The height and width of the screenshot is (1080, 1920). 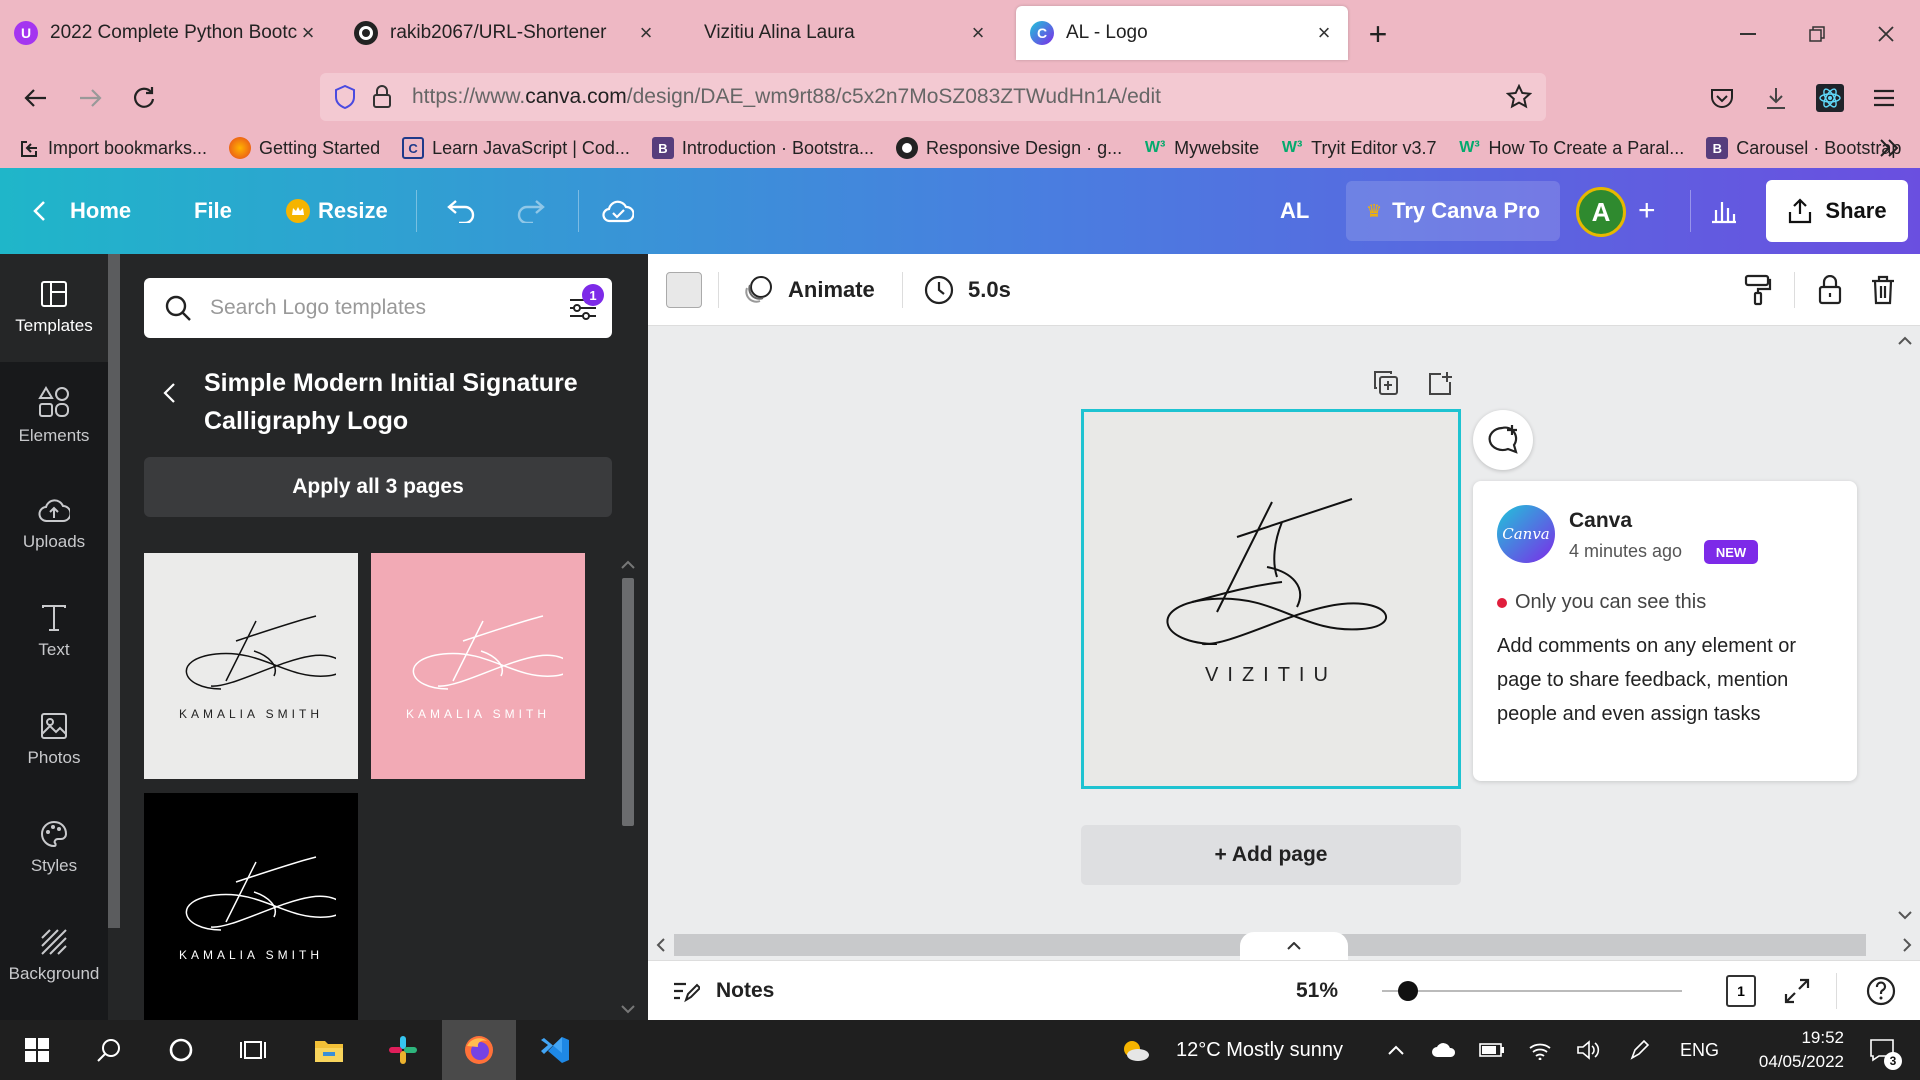 What do you see at coordinates (1540, 1050) in the screenshot?
I see `wifi-icon` at bounding box center [1540, 1050].